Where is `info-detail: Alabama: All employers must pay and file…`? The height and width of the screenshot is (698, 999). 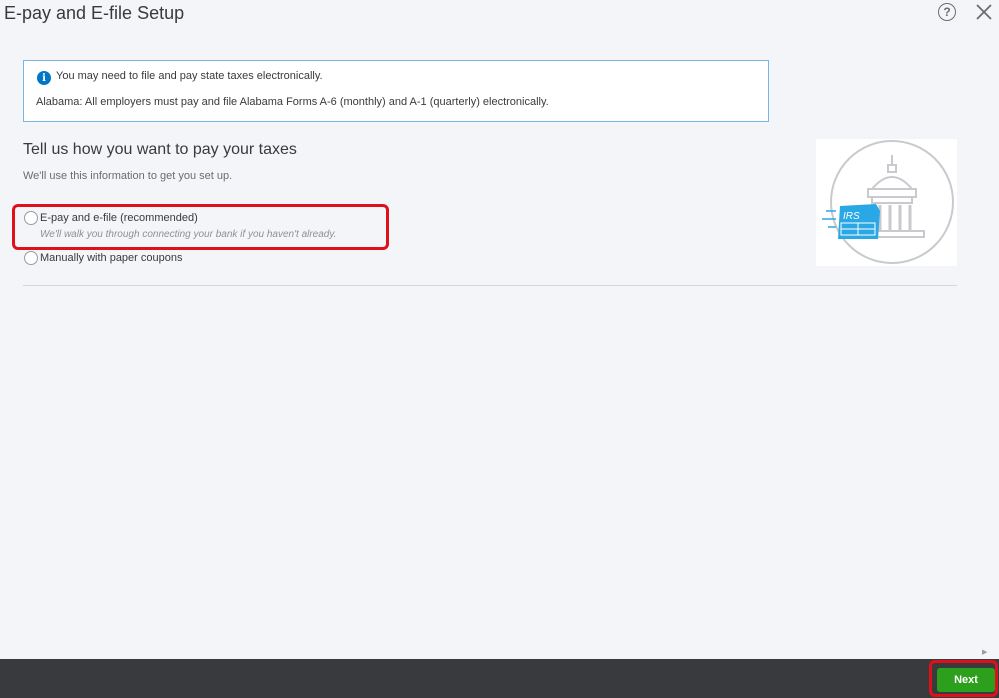 info-detail: Alabama: All employers must pay and file… is located at coordinates (292, 102).